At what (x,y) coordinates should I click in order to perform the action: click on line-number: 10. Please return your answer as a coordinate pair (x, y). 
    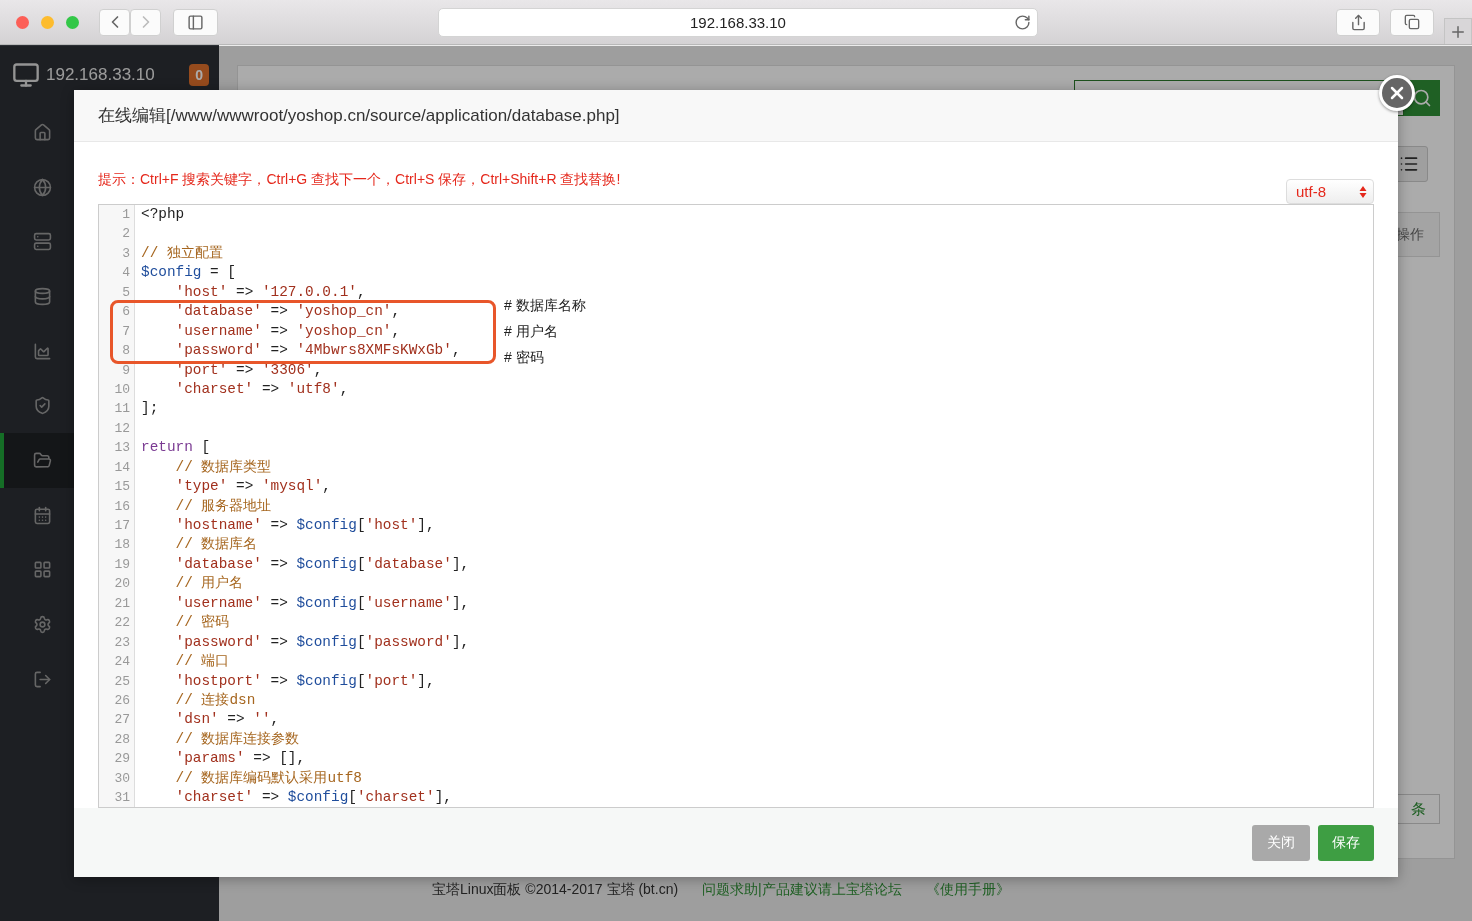
    Looking at the image, I should click on (117, 389).